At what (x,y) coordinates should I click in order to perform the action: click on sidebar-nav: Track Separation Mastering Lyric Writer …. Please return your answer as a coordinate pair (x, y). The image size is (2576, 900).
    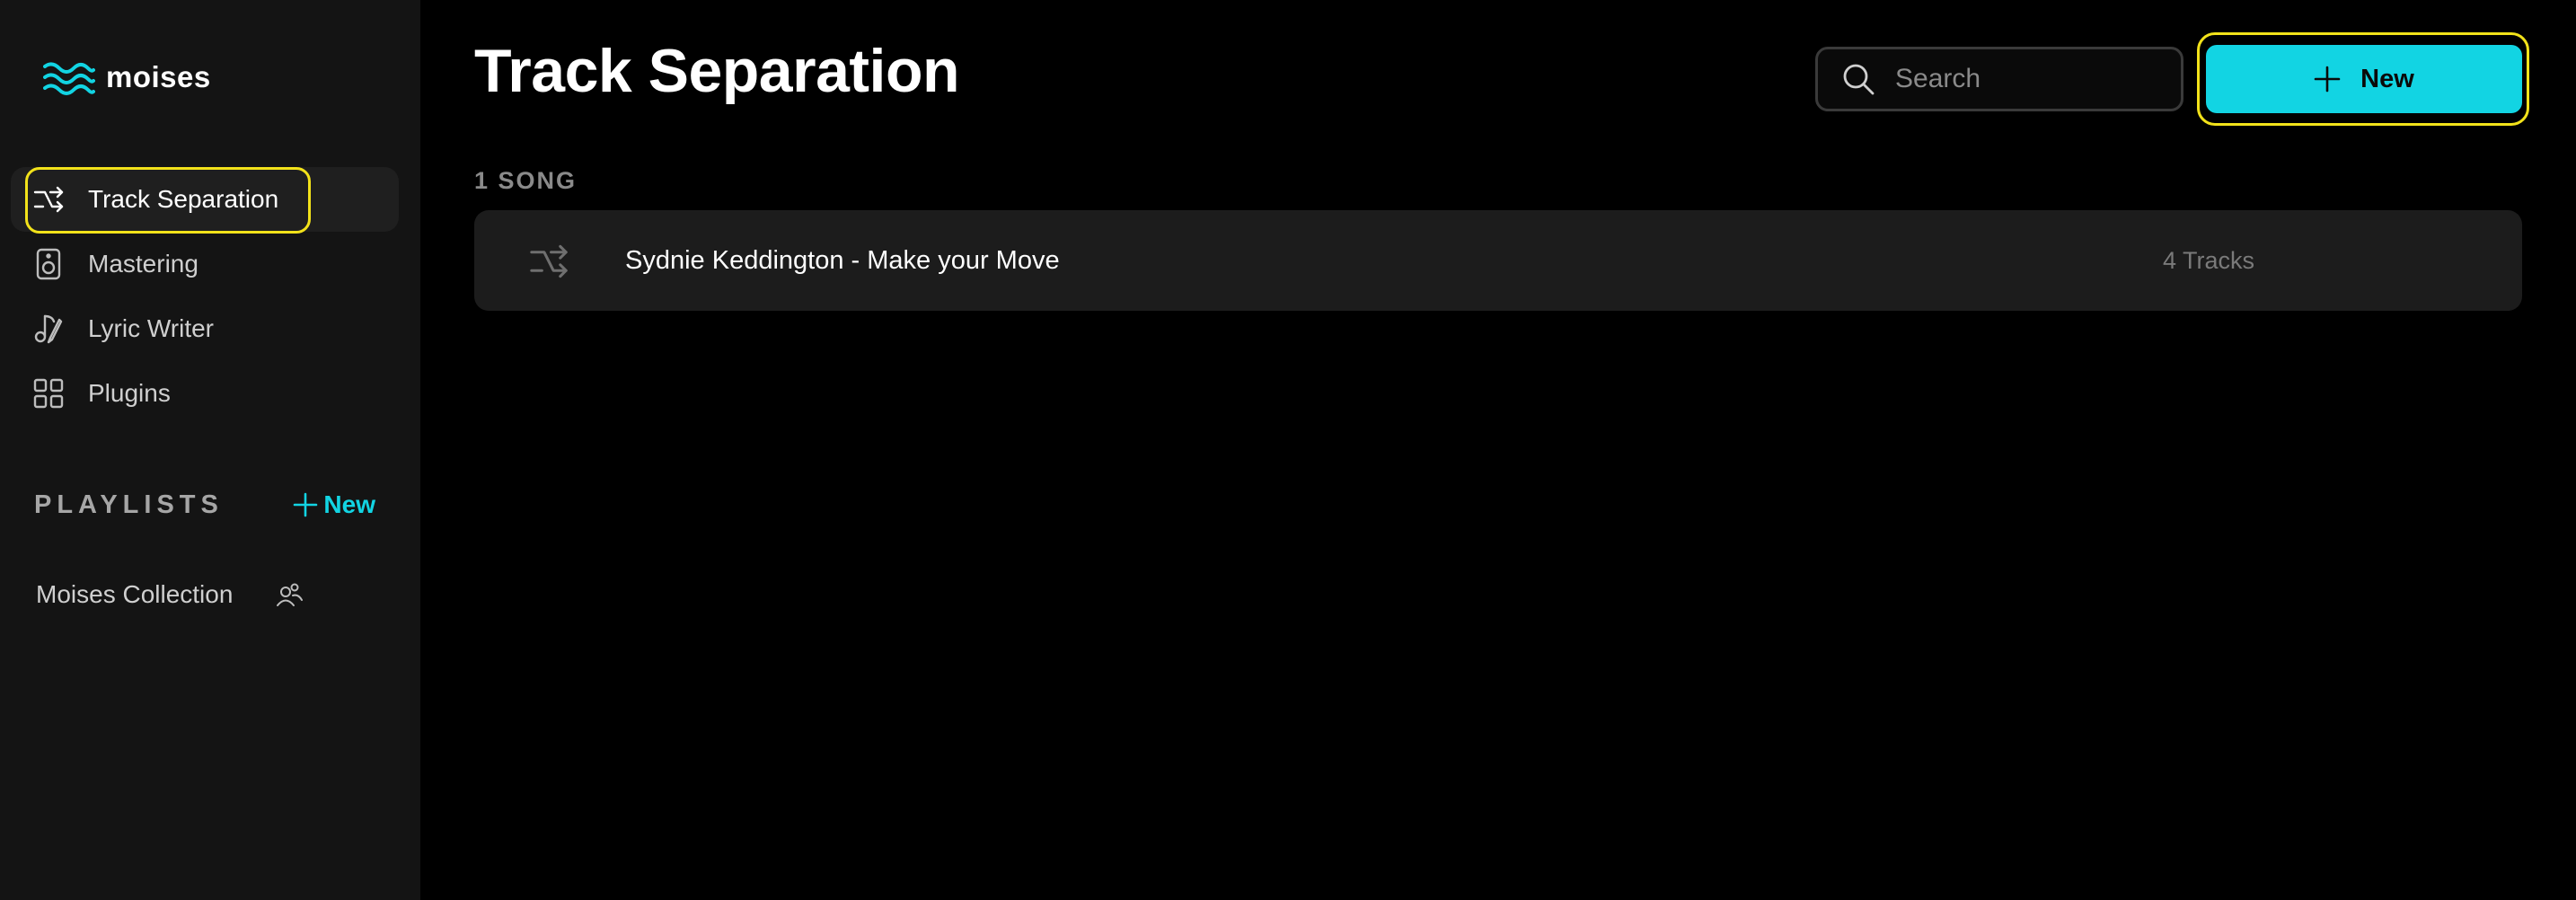
    Looking at the image, I should click on (205, 296).